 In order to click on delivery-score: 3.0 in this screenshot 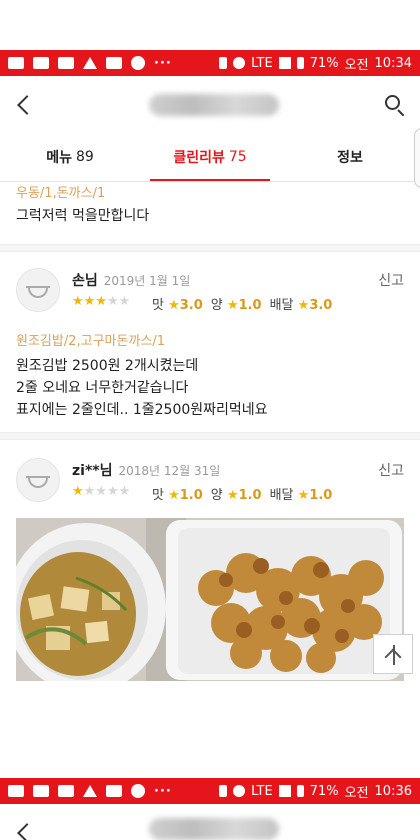, I will do `click(321, 305)`.